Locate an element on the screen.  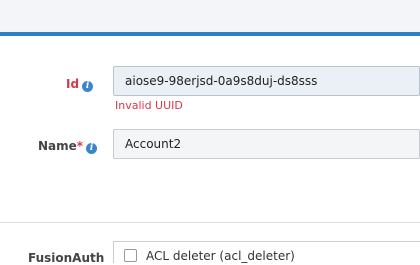
id-label-text: Id is located at coordinates (73, 84).